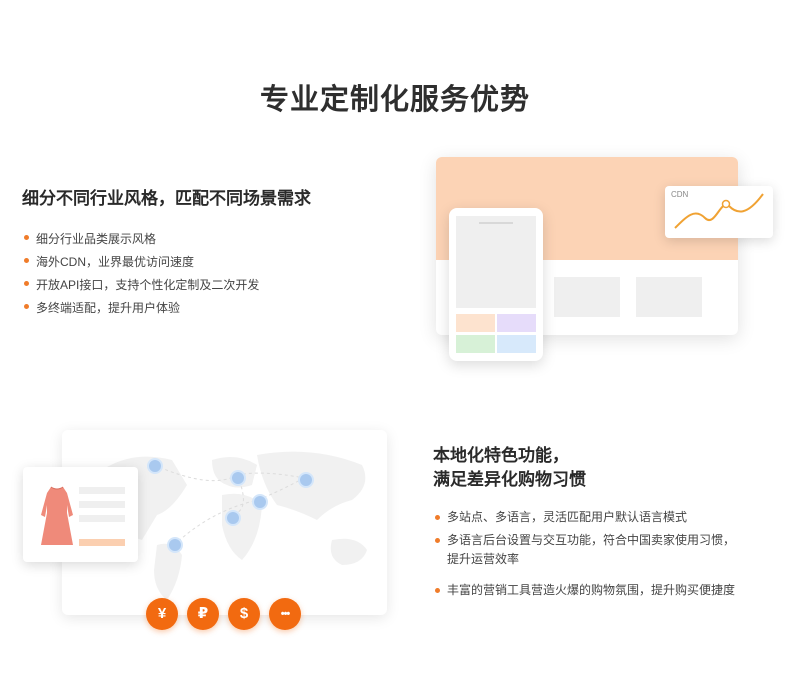 The height and width of the screenshot is (674, 790). Describe the element at coordinates (285, 614) in the screenshot. I see `more-options-icon: •••` at that location.